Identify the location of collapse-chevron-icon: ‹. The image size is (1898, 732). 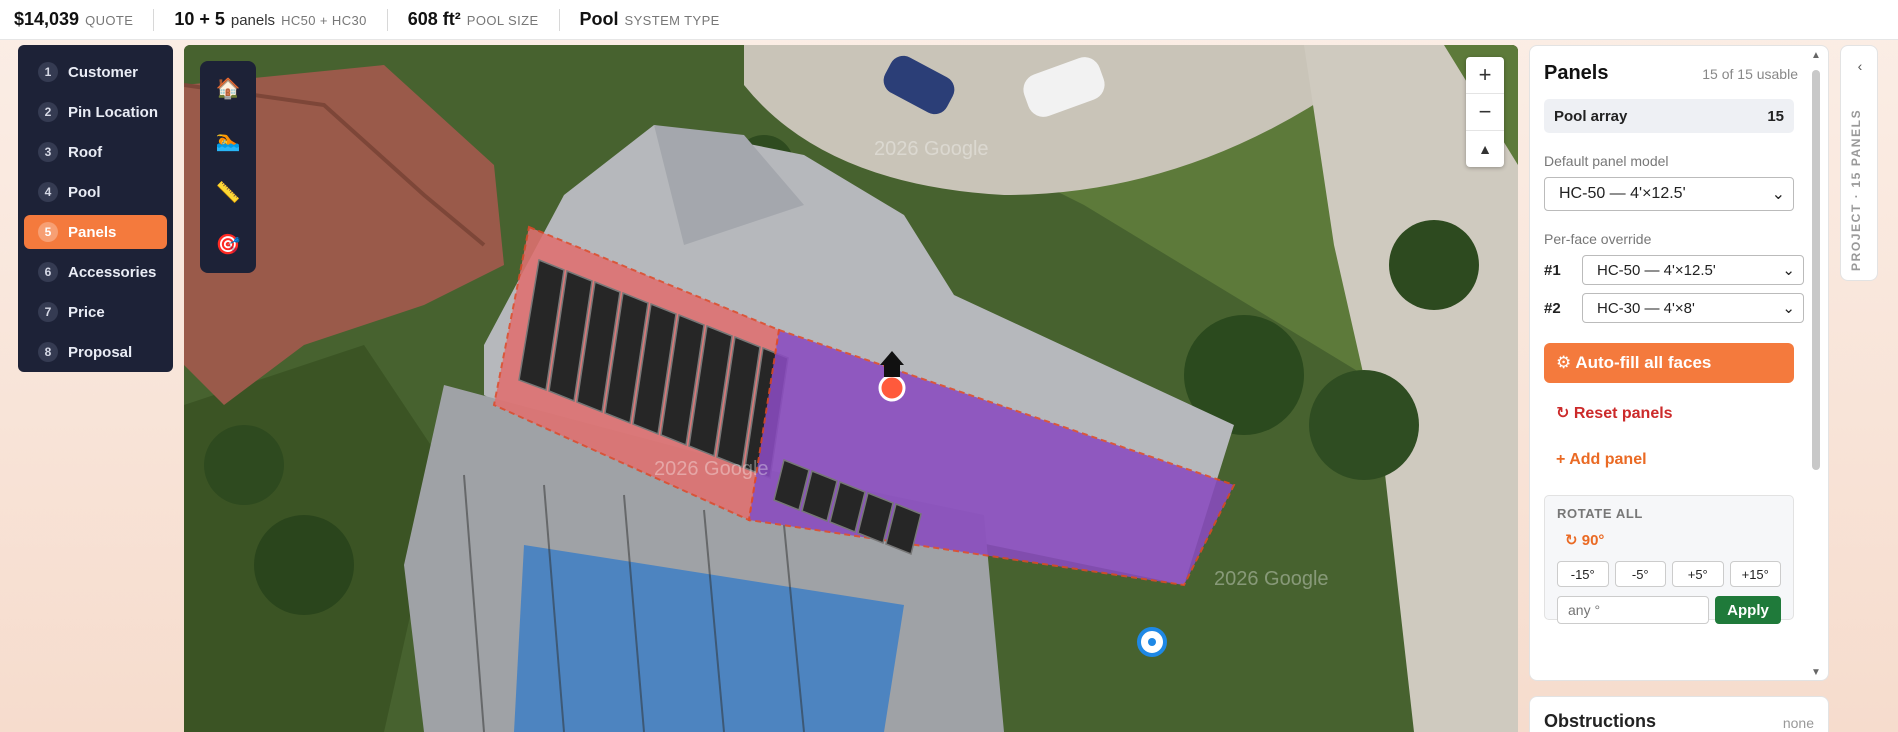
(1860, 66).